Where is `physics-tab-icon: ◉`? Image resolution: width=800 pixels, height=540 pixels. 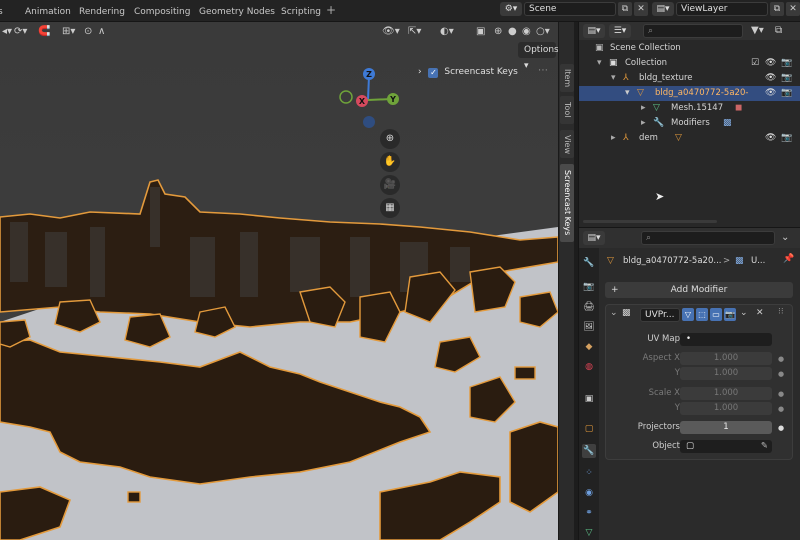 physics-tab-icon: ◉ is located at coordinates (589, 493).